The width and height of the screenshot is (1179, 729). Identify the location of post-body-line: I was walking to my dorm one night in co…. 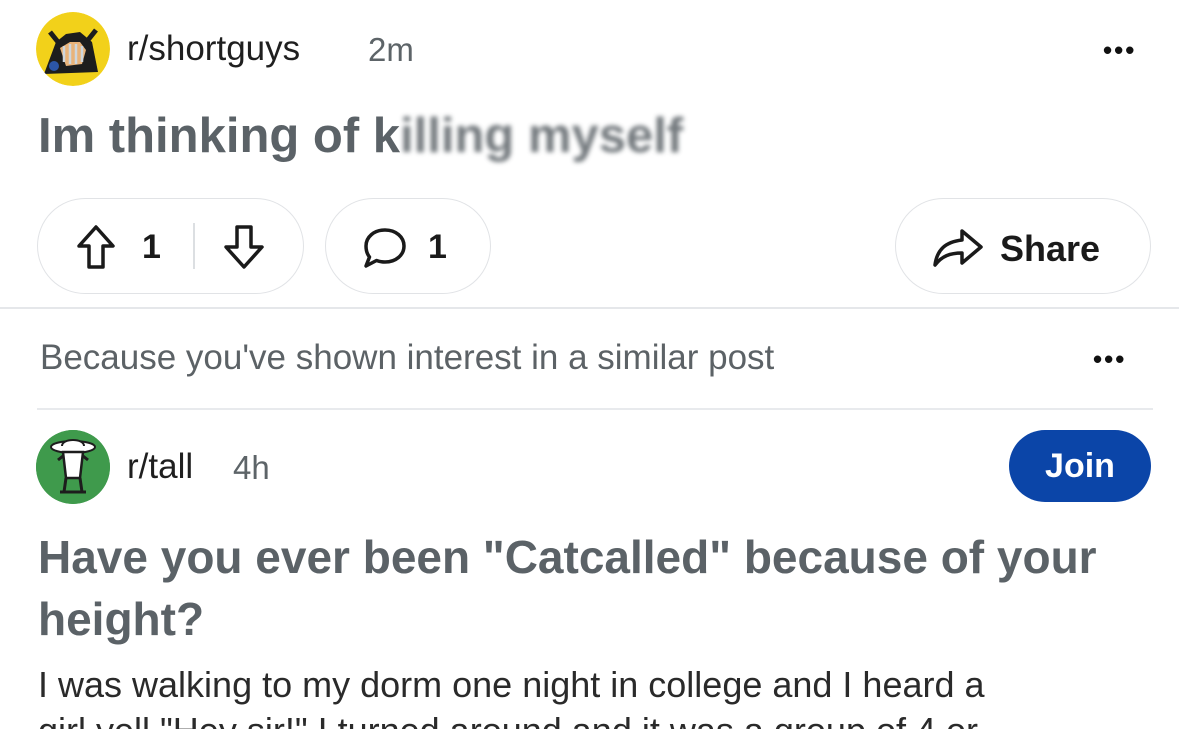
(511, 684).